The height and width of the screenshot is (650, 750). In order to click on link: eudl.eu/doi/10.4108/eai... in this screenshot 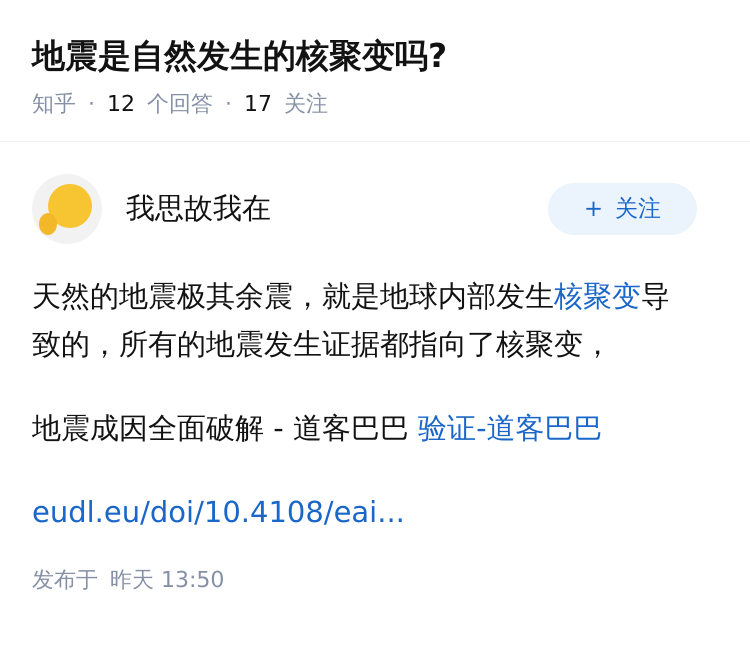, I will do `click(218, 512)`.